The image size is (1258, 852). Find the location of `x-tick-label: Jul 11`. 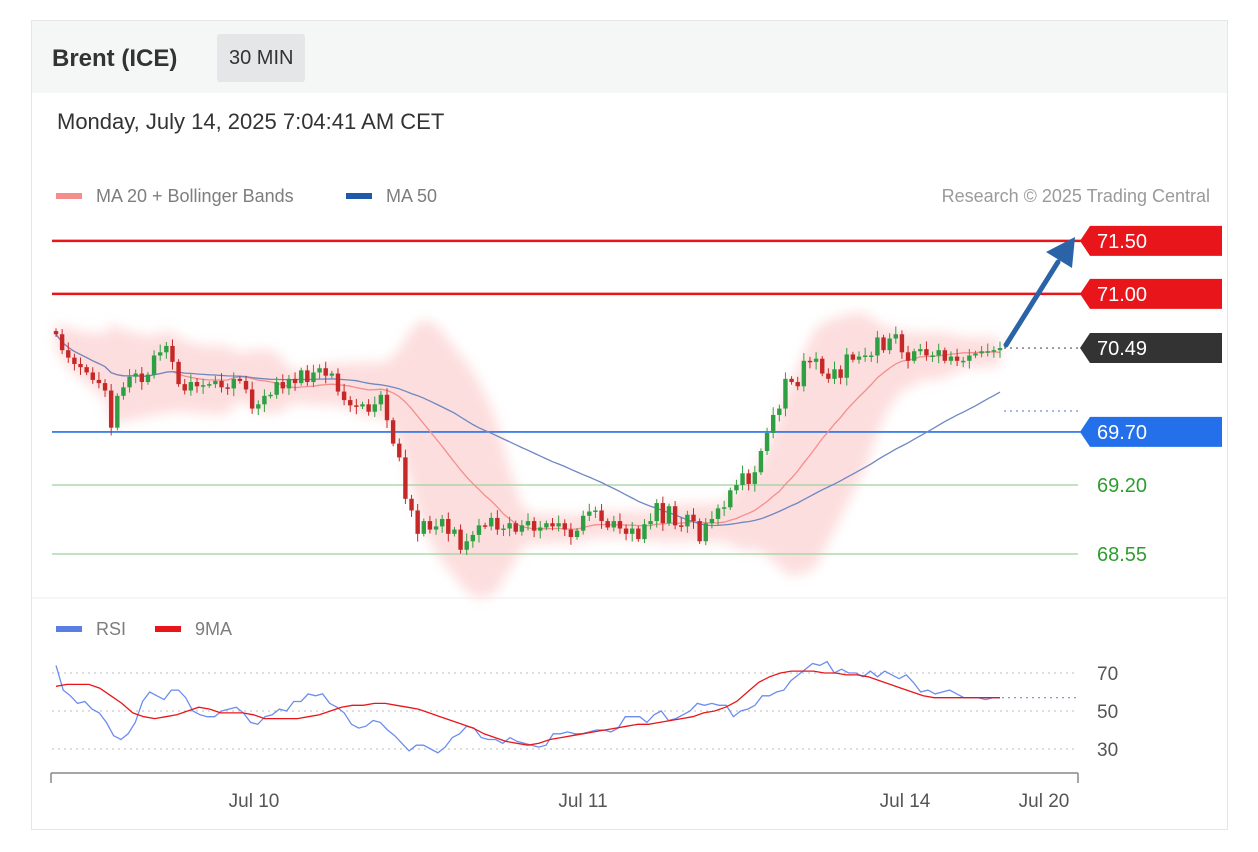

x-tick-label: Jul 11 is located at coordinates (582, 801).